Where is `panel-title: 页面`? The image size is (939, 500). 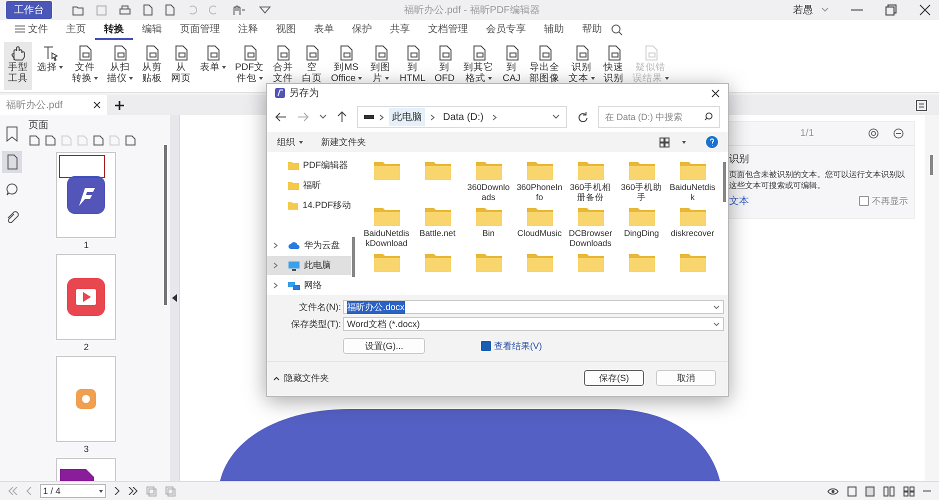
panel-title: 页面 is located at coordinates (39, 125).